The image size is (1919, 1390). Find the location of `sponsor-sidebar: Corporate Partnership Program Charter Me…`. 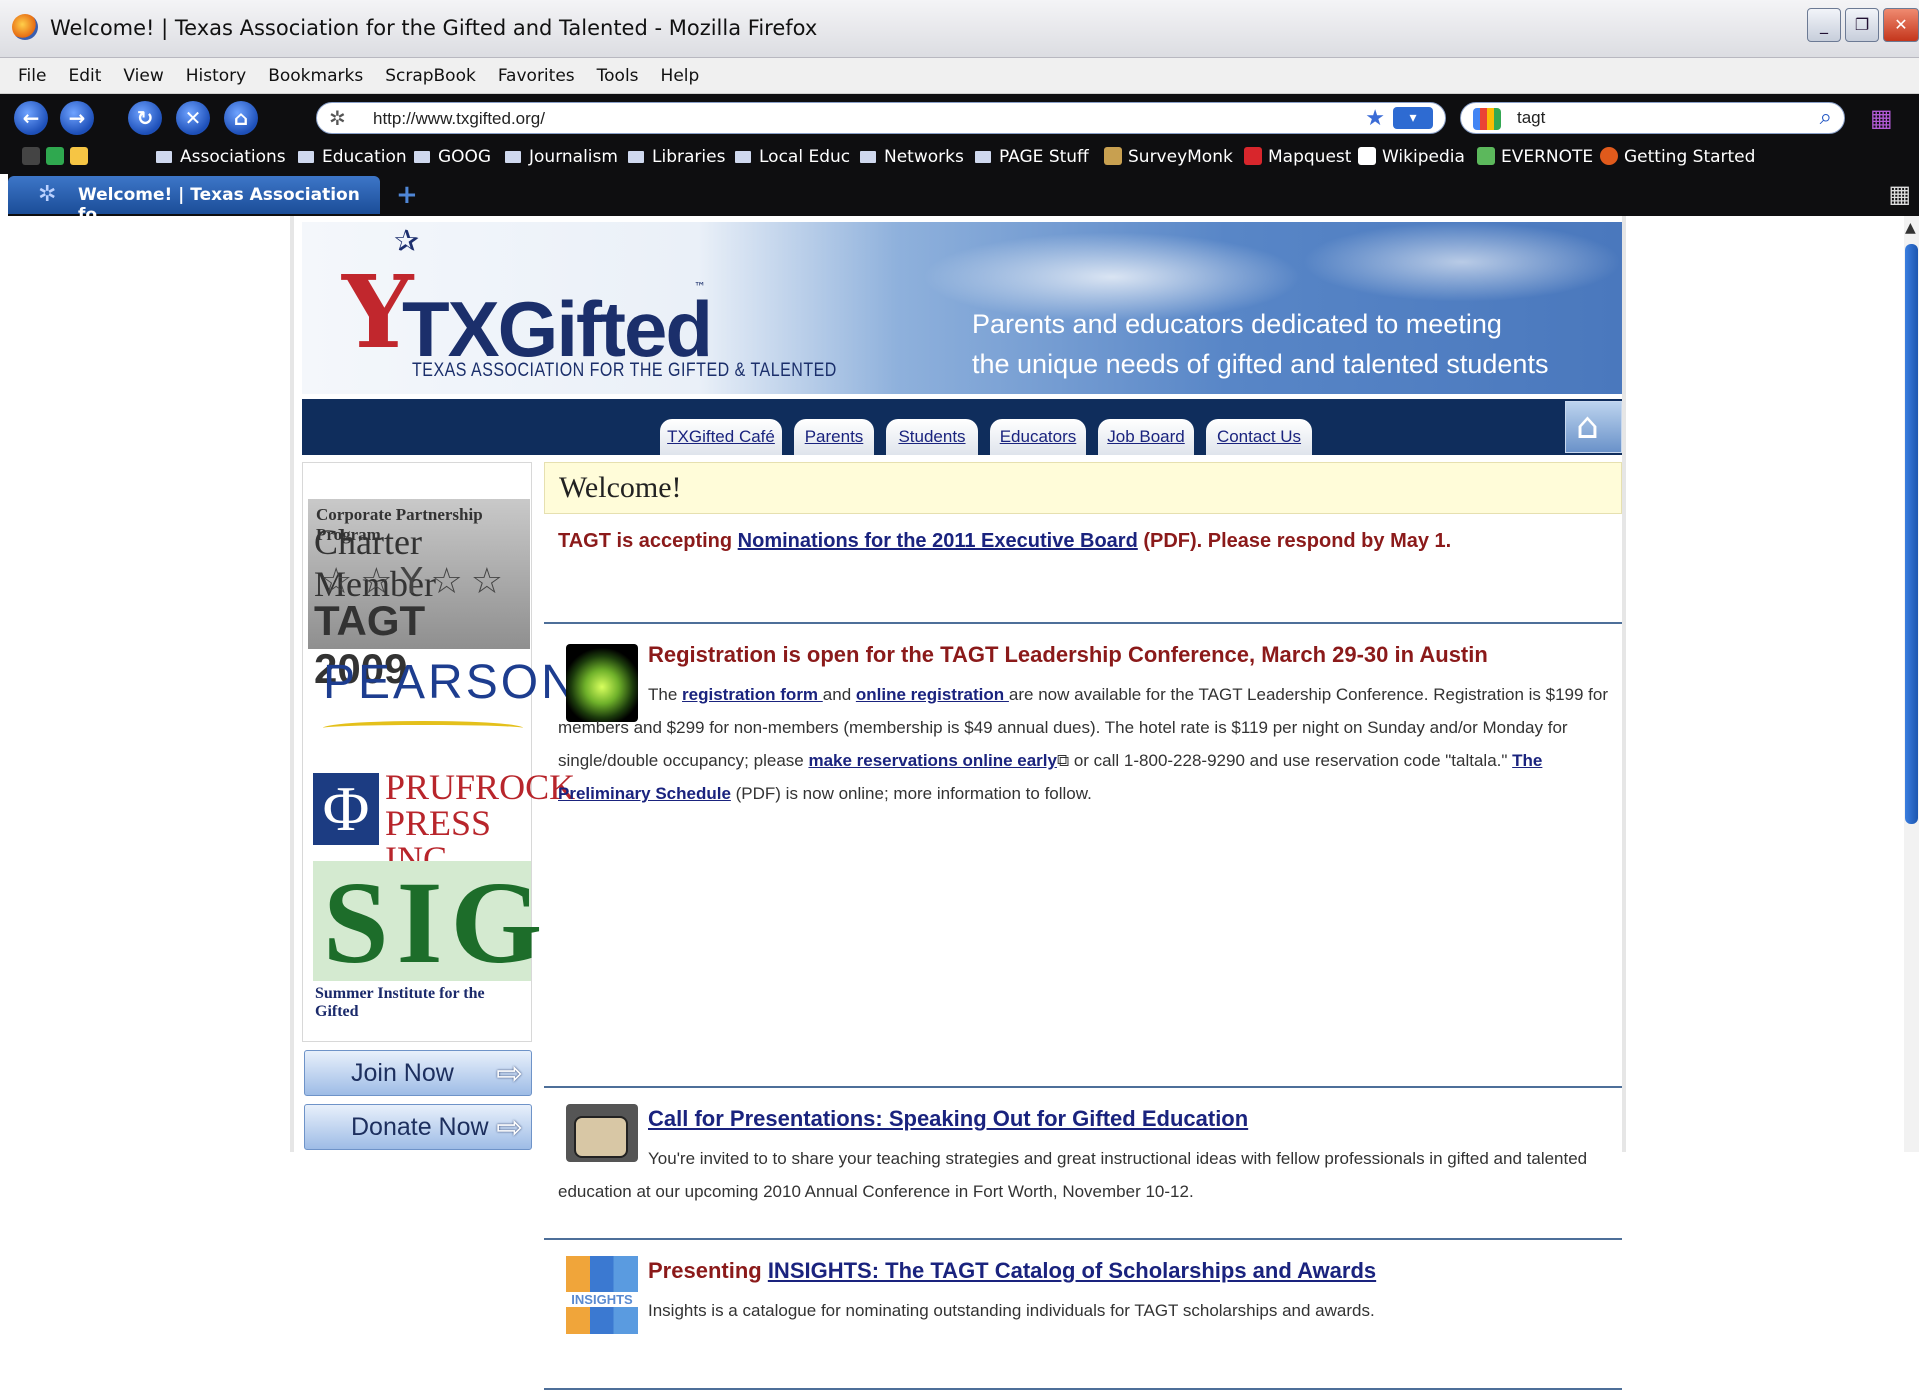

sponsor-sidebar: Corporate Partnership Program Charter Me… is located at coordinates (439, 752).